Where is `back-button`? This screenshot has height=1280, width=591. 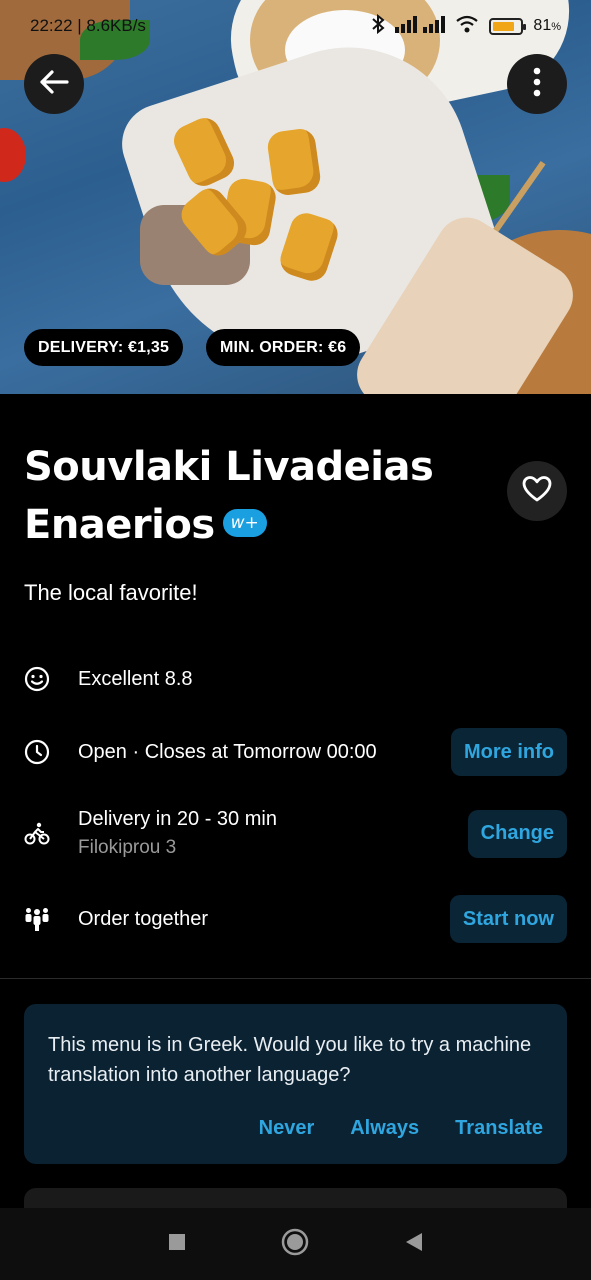 back-button is located at coordinates (54, 84).